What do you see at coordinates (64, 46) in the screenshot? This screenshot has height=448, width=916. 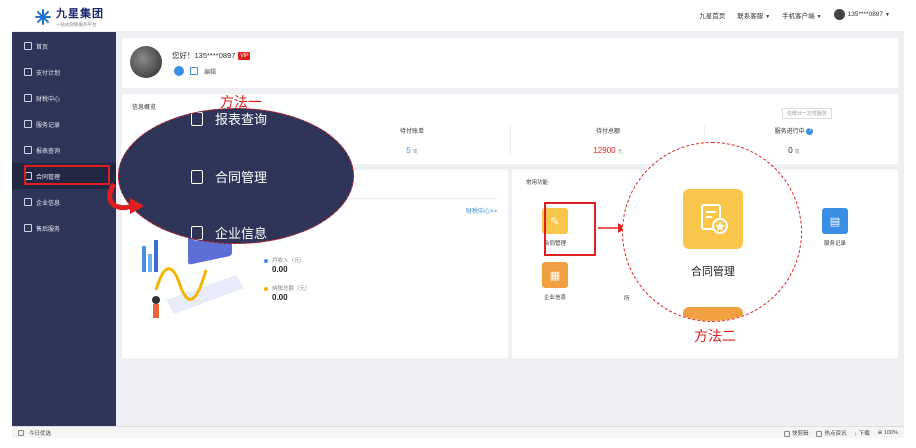 I see `sidebar-item-home: 首页` at bounding box center [64, 46].